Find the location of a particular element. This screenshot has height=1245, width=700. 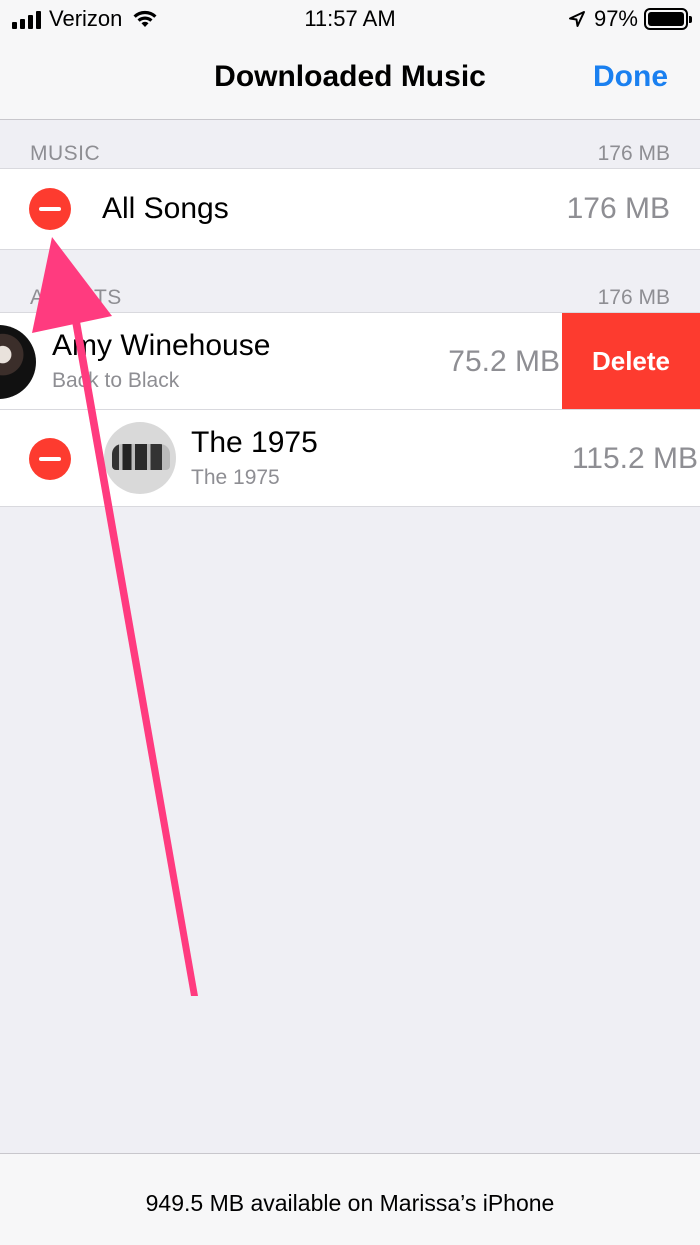

row-title: The 1975 is located at coordinates (254, 442).